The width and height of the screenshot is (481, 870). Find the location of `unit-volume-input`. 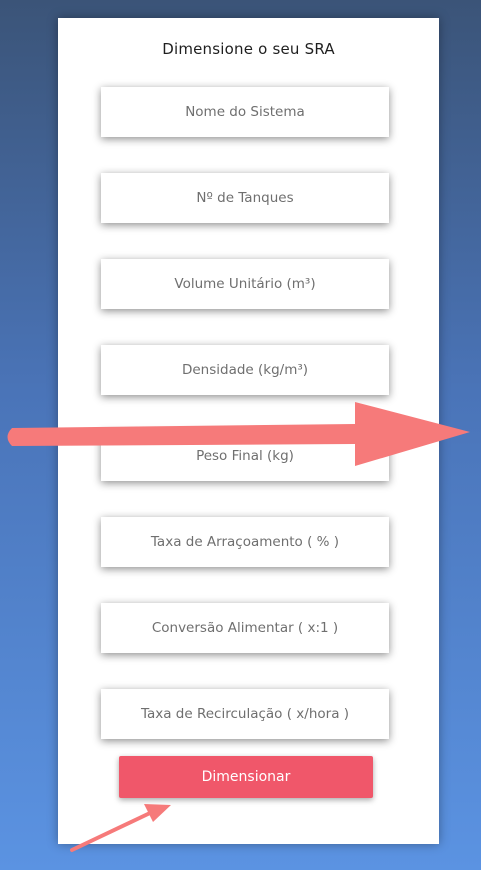

unit-volume-input is located at coordinates (245, 284).